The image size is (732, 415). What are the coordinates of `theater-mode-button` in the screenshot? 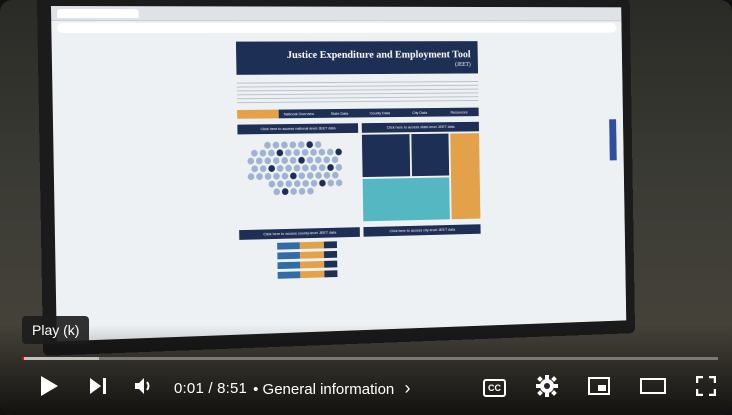 It's located at (653, 388).